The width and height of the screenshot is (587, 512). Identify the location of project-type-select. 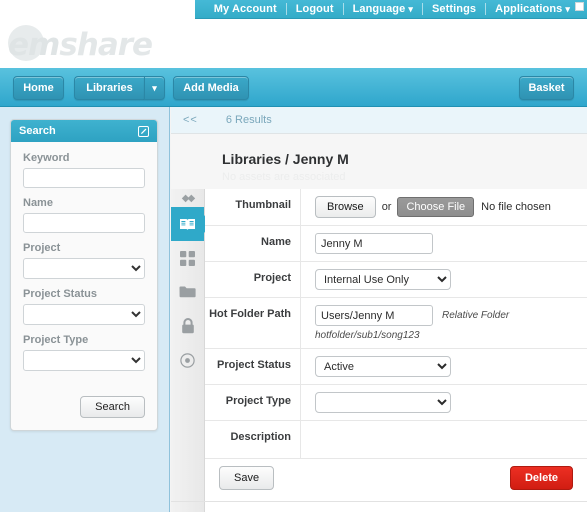
(383, 402).